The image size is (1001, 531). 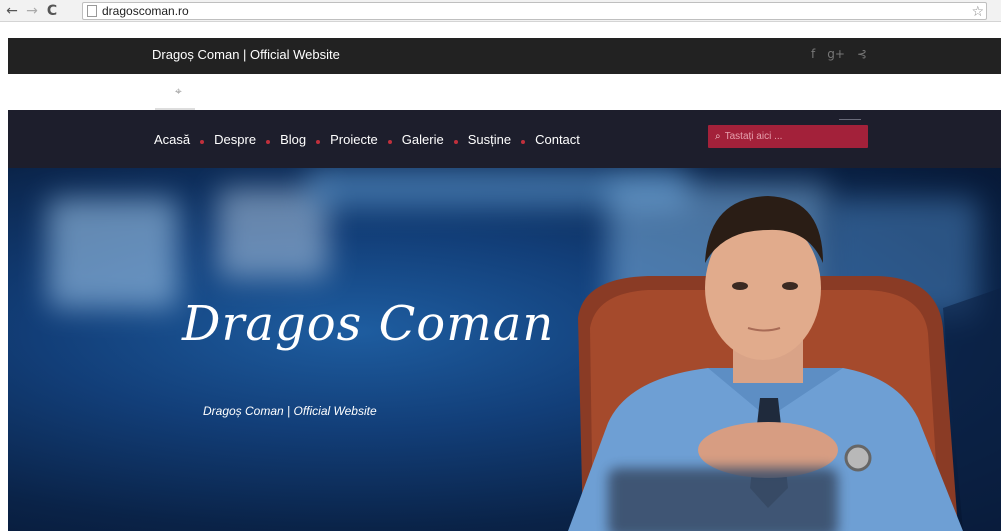 I want to click on site-tagline: Dragoș Coman | Official Website, so click(x=246, y=54).